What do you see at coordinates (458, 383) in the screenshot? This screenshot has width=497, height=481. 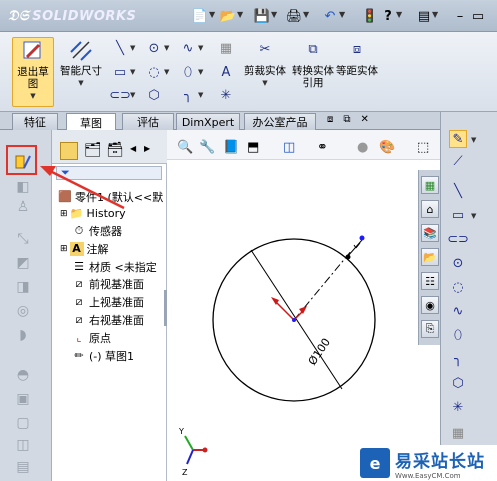 I see `polygon-icon: ⬡` at bounding box center [458, 383].